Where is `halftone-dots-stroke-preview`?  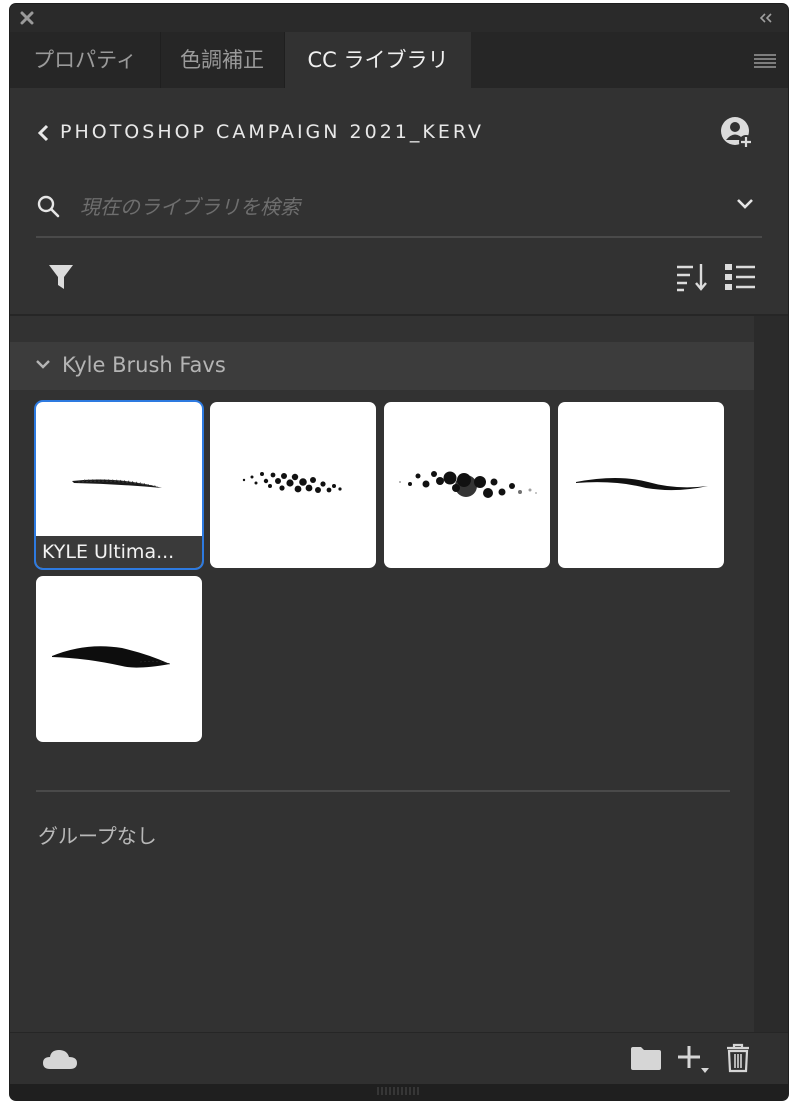
halftone-dots-stroke-preview is located at coordinates (292, 482).